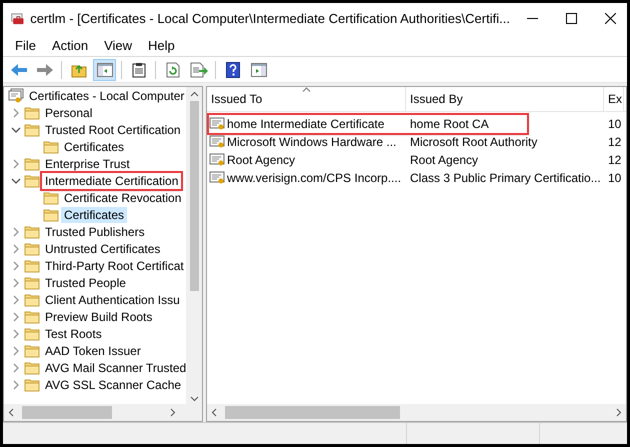  I want to click on menu-item: Help, so click(161, 45).